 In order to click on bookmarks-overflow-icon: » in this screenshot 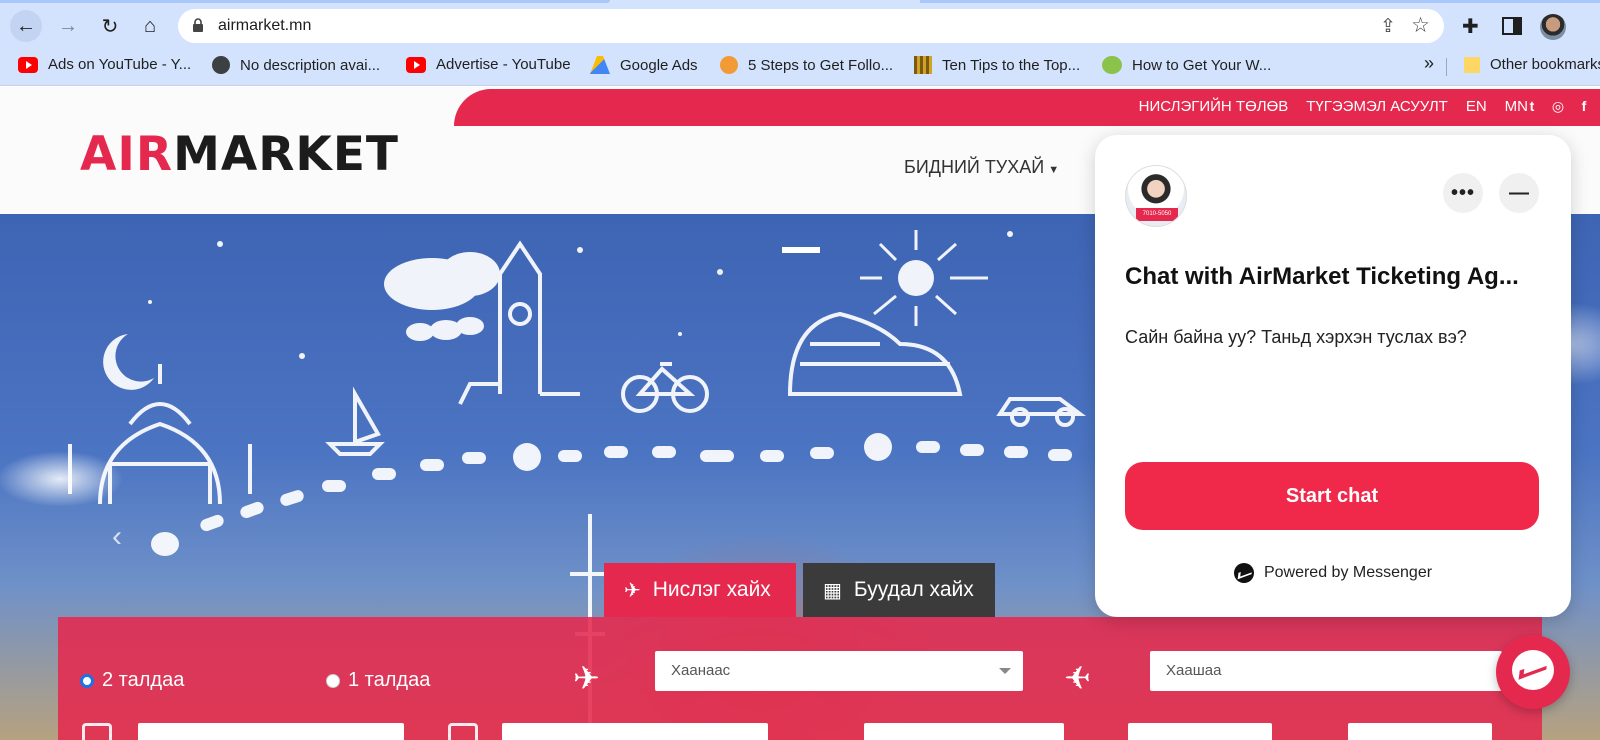, I will do `click(1429, 63)`.